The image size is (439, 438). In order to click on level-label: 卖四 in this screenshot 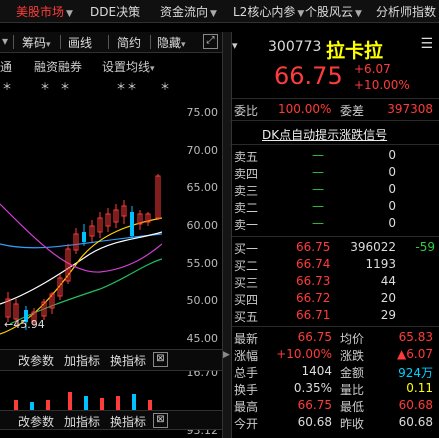, I will do `click(246, 174)`.